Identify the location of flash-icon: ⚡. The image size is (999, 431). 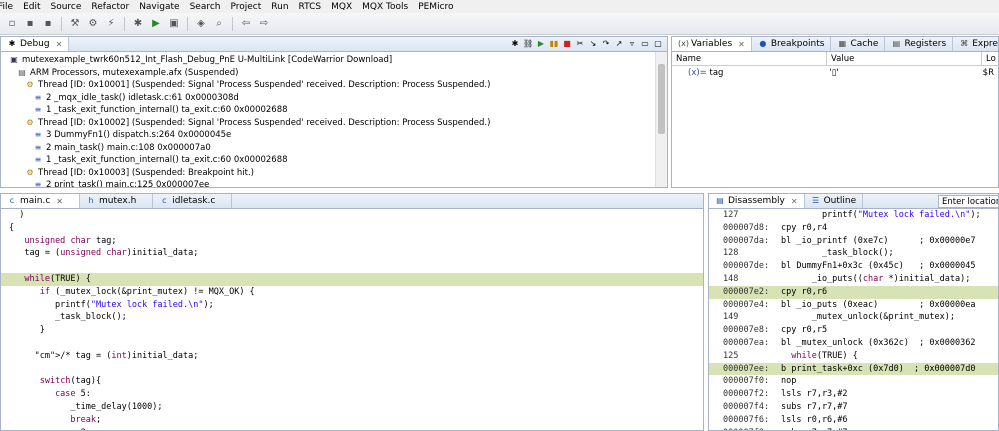
(111, 24).